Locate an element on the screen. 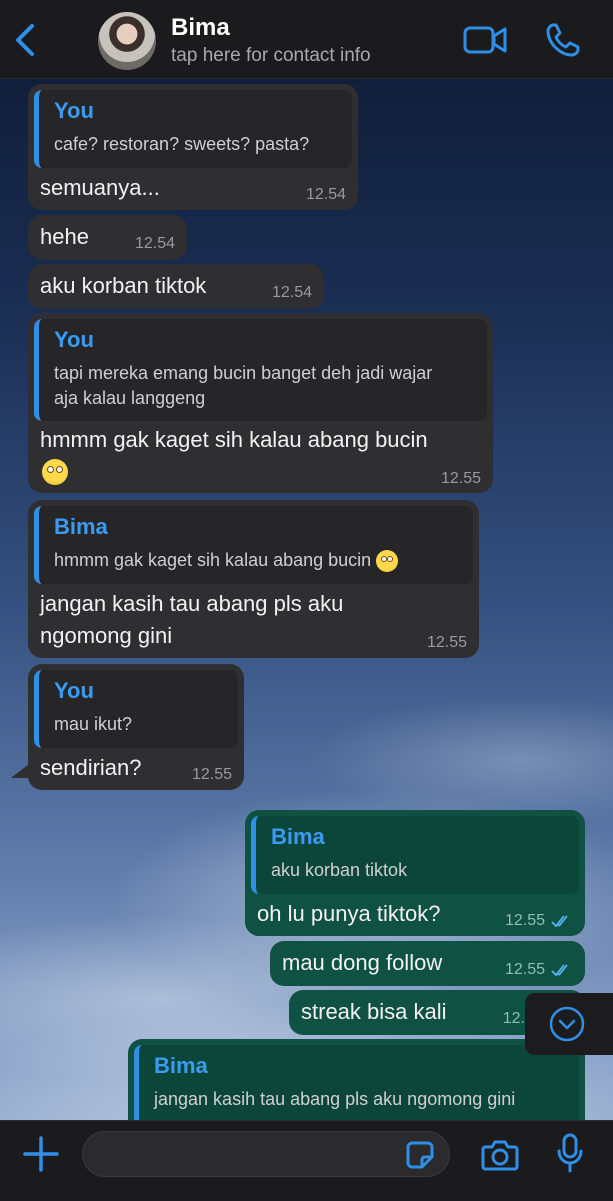  message-text: mau dong follow is located at coordinates (362, 962).